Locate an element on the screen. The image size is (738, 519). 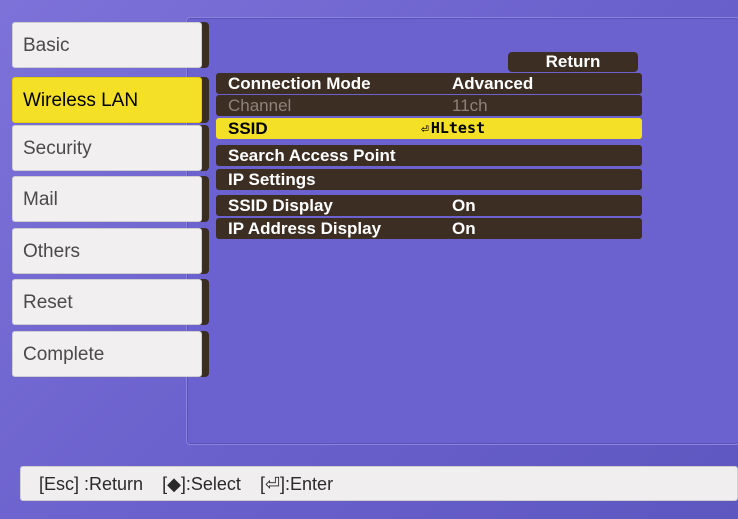
row-value: ⏎ HLtest is located at coordinates (453, 129).